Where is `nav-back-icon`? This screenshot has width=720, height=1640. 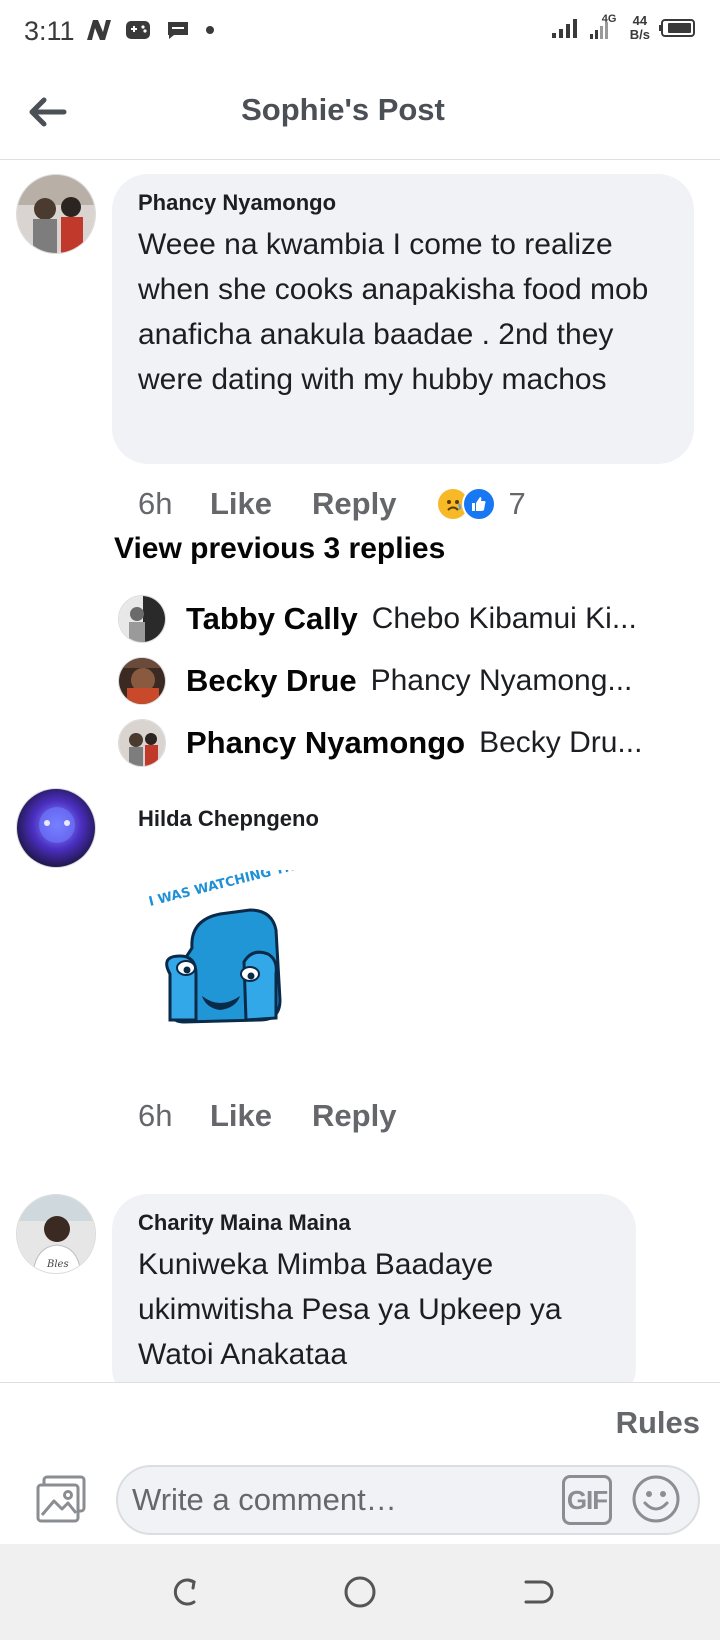
nav-back-icon is located at coordinates (536, 1592).